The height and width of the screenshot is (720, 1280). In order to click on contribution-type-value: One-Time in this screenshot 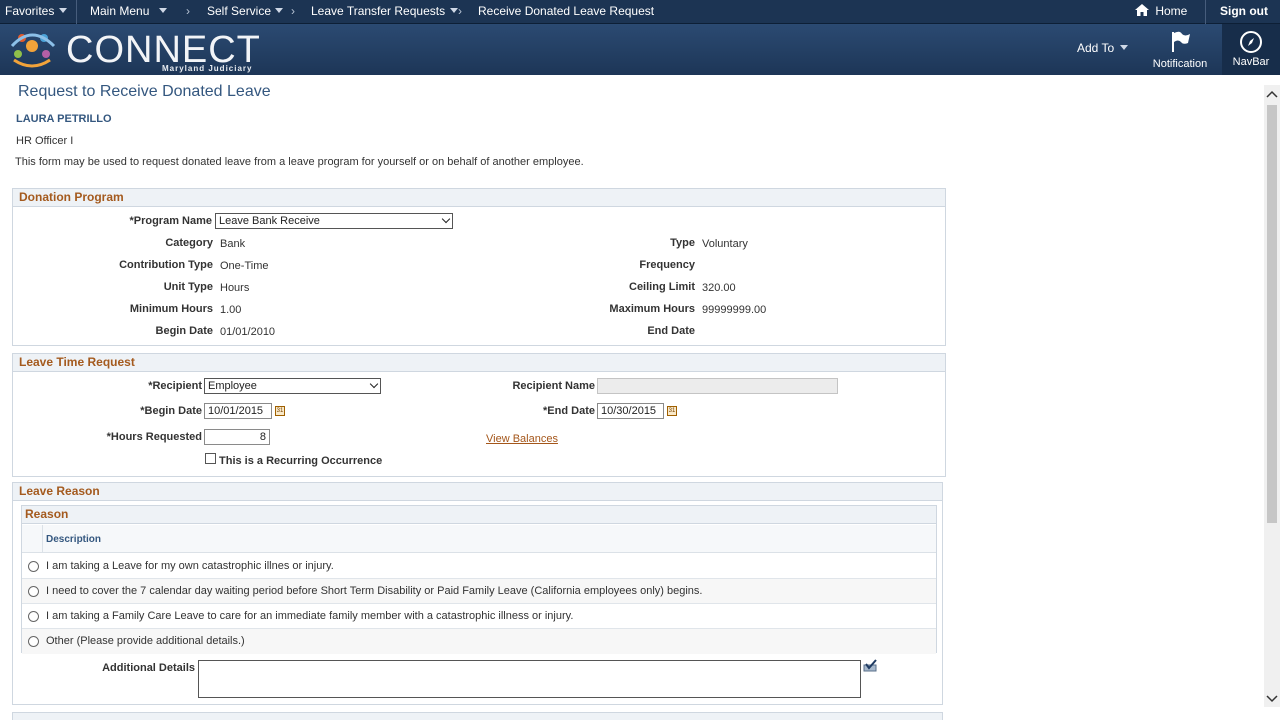, I will do `click(244, 266)`.